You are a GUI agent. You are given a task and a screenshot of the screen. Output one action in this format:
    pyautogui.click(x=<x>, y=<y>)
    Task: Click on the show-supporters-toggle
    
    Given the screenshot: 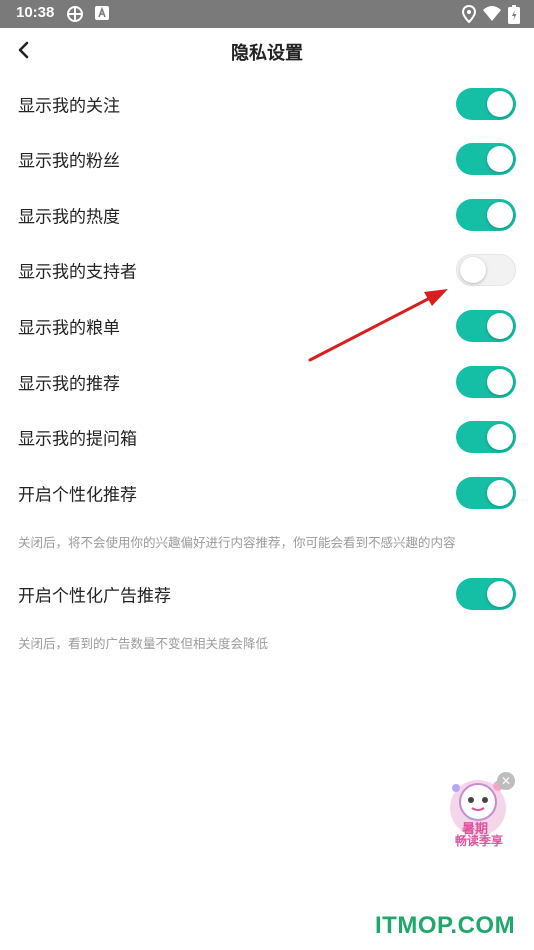 What is the action you would take?
    pyautogui.click(x=486, y=270)
    